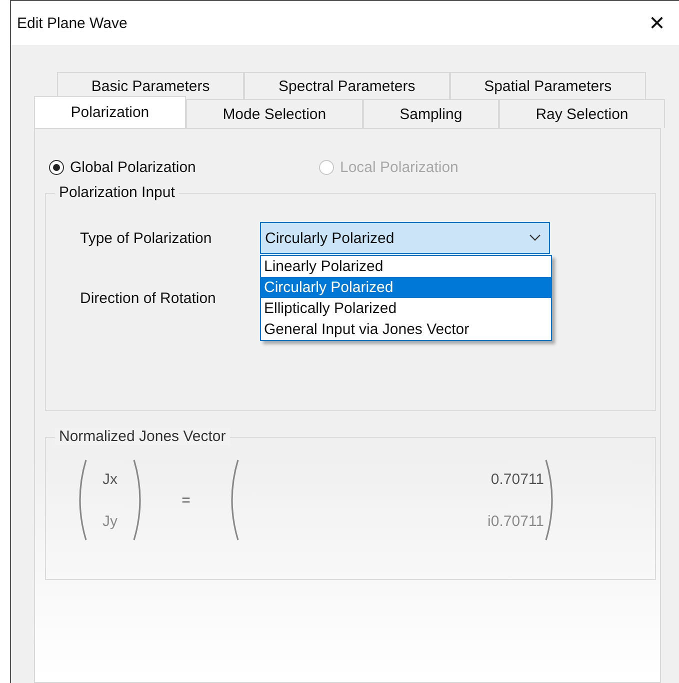 Image resolution: width=679 pixels, height=683 pixels. Describe the element at coordinates (56, 167) in the screenshot. I see `radio-button` at that location.